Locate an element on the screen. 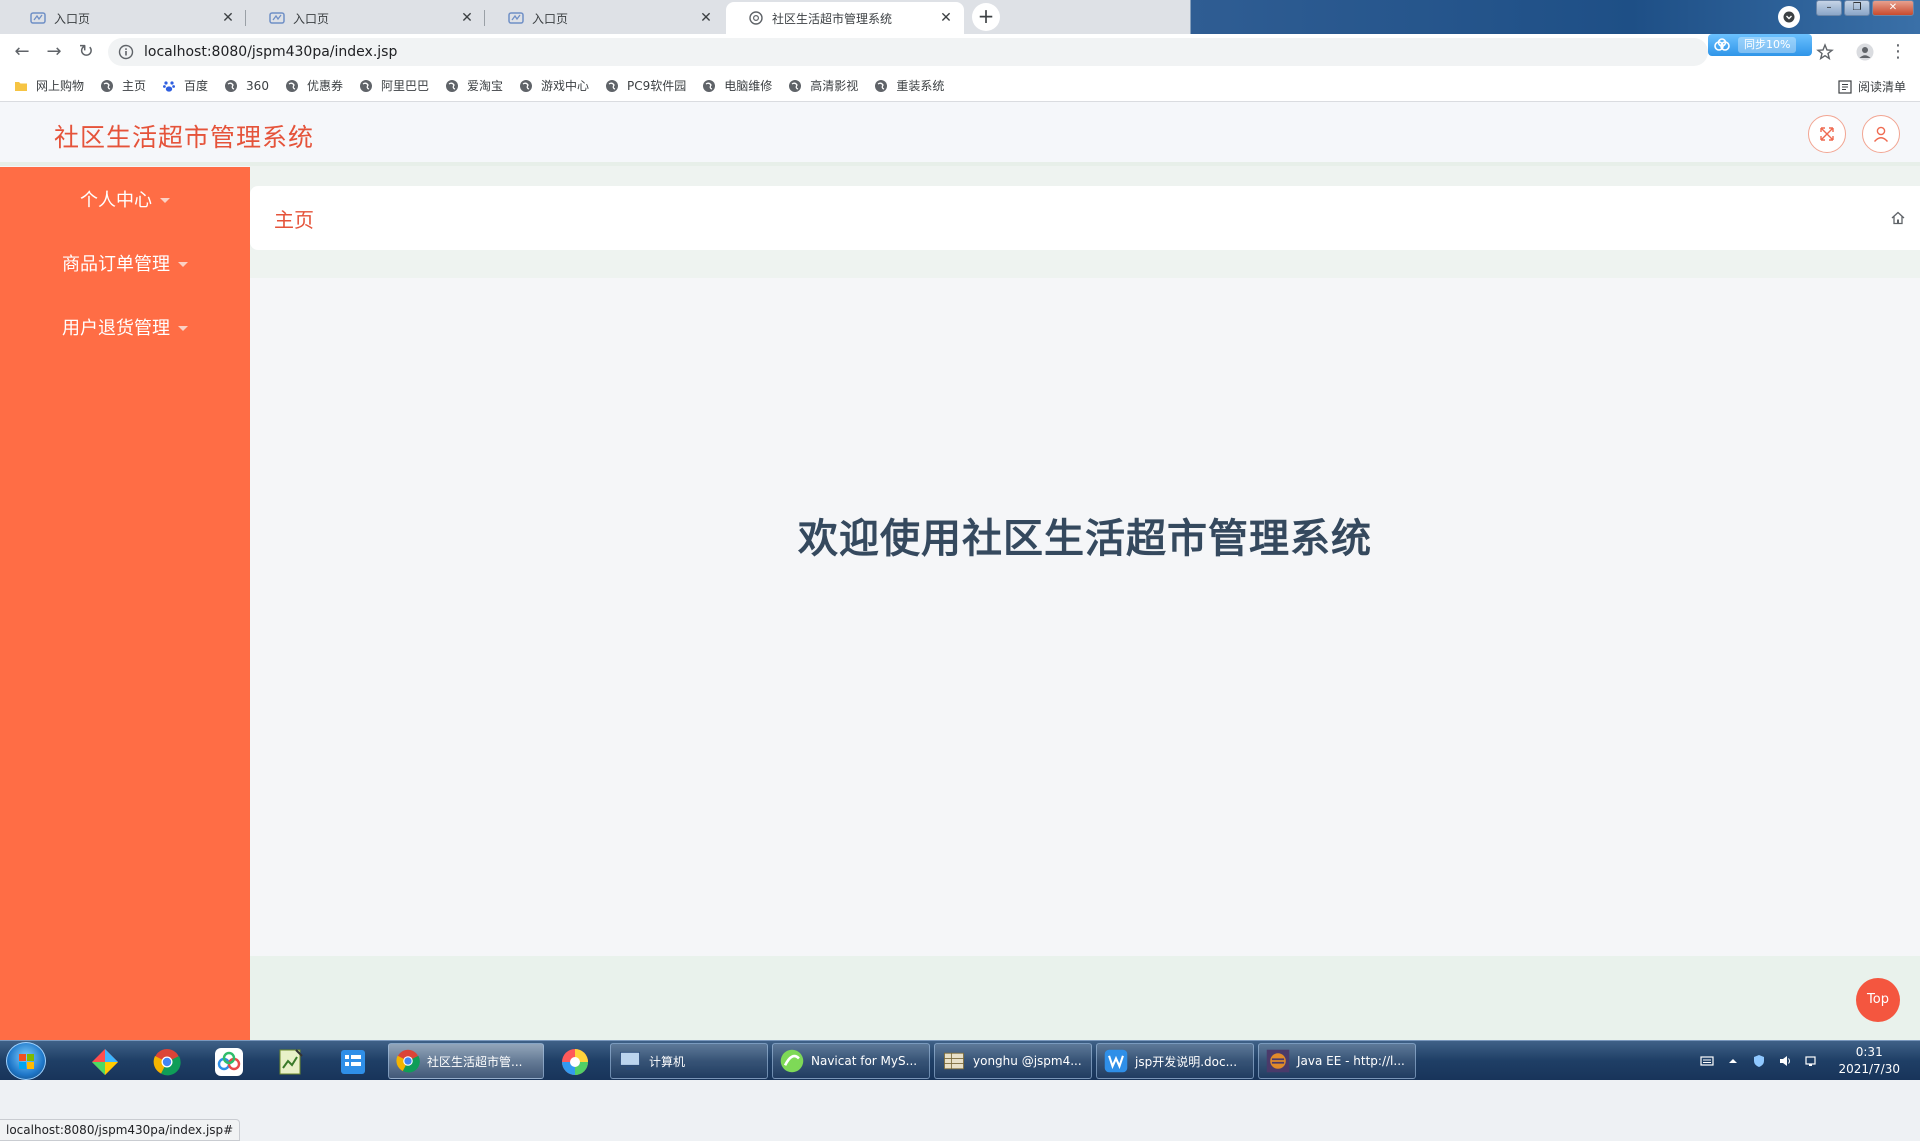 The height and width of the screenshot is (1141, 1920). fullscreen-icon is located at coordinates (1827, 134).